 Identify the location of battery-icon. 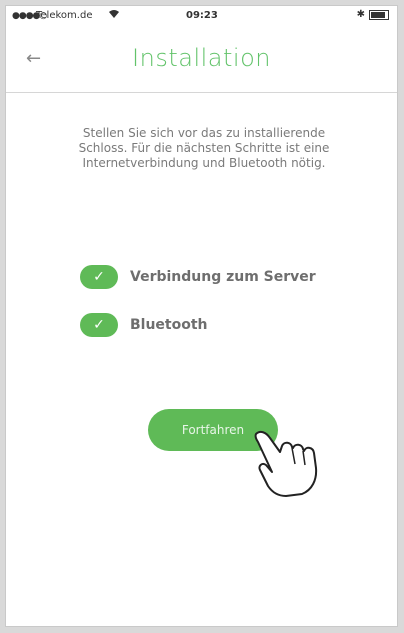
(379, 14).